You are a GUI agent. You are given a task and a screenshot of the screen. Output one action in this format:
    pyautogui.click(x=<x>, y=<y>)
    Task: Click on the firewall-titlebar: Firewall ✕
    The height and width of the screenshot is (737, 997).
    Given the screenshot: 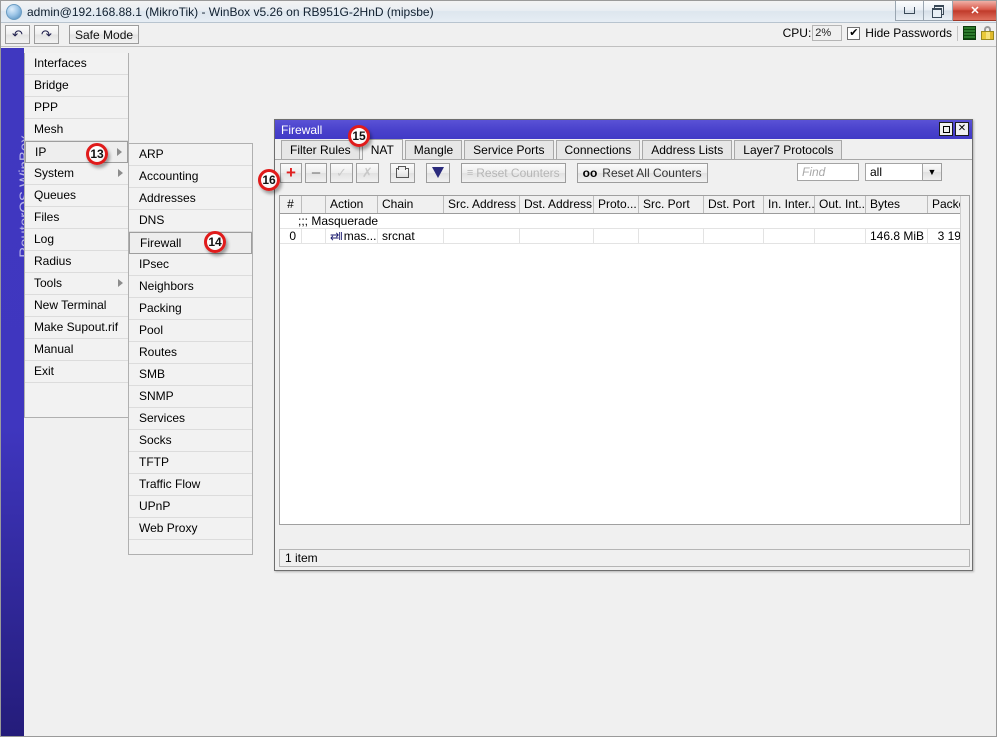 What is the action you would take?
    pyautogui.click(x=623, y=129)
    